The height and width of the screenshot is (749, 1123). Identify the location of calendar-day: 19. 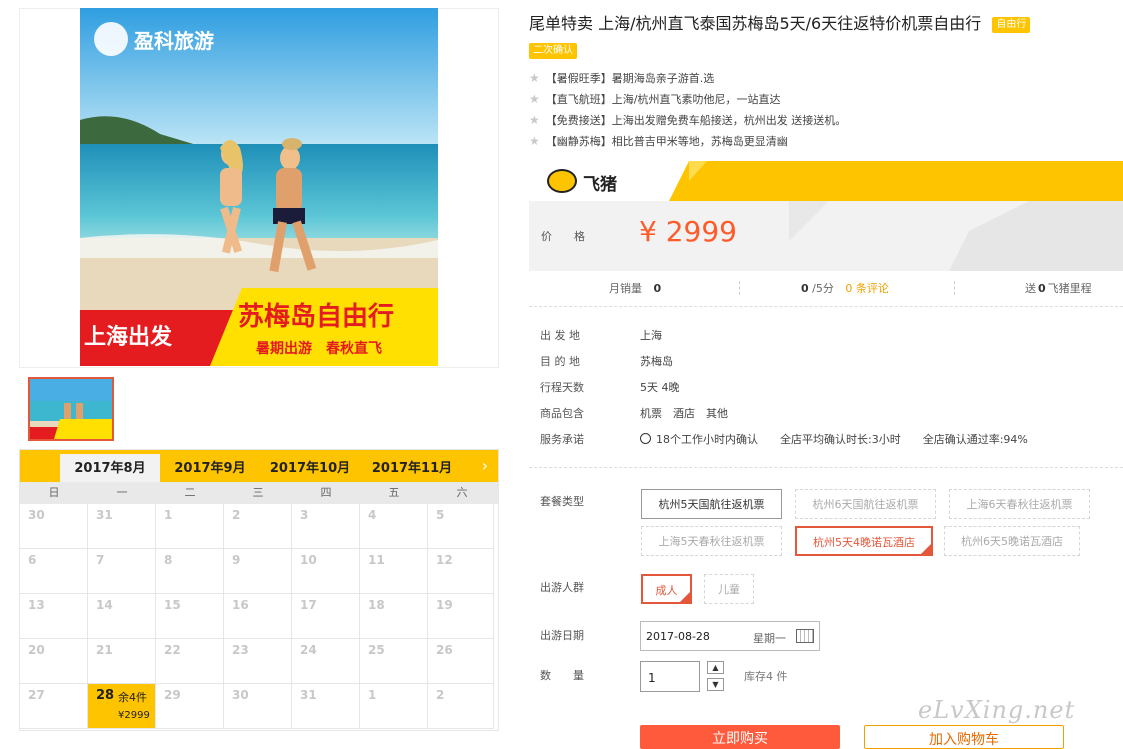
(461, 616).